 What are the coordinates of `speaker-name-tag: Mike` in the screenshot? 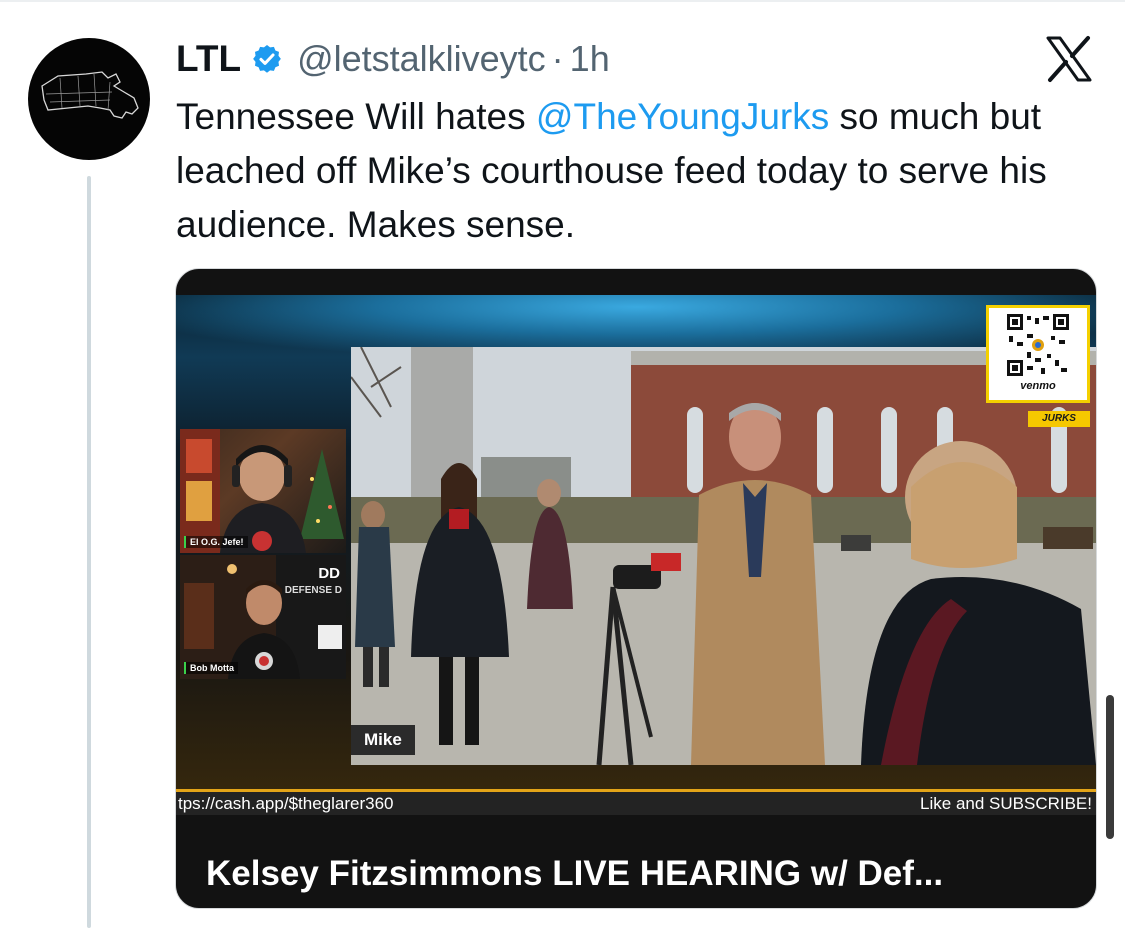 It's located at (383, 740).